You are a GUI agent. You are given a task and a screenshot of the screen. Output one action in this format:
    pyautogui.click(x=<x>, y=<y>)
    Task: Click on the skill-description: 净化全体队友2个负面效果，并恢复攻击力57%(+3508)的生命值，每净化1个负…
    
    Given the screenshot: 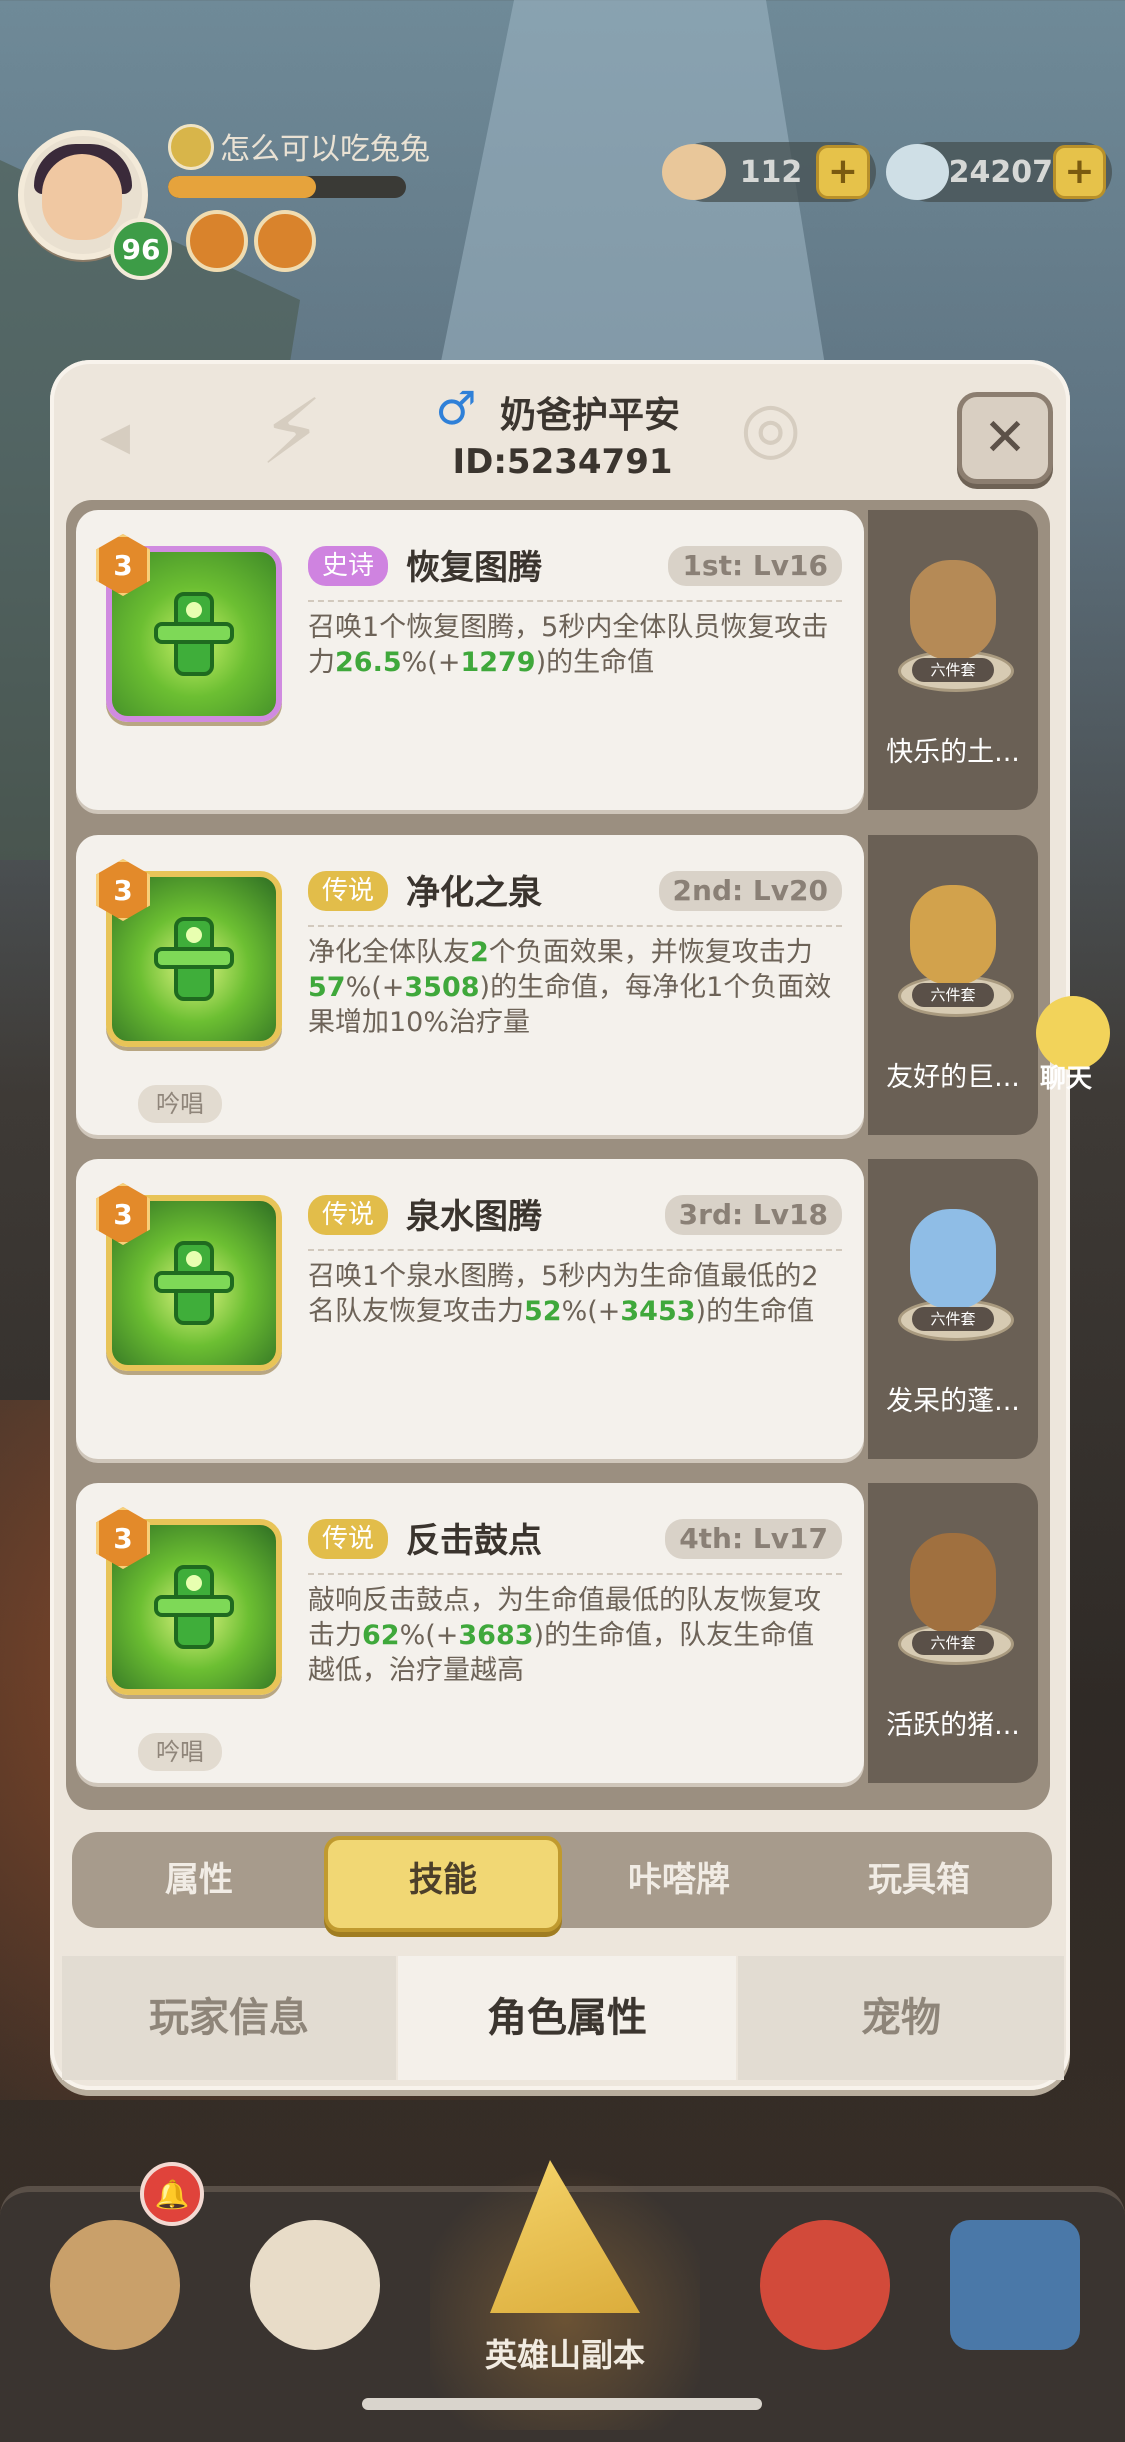 What is the action you would take?
    pyautogui.click(x=570, y=987)
    